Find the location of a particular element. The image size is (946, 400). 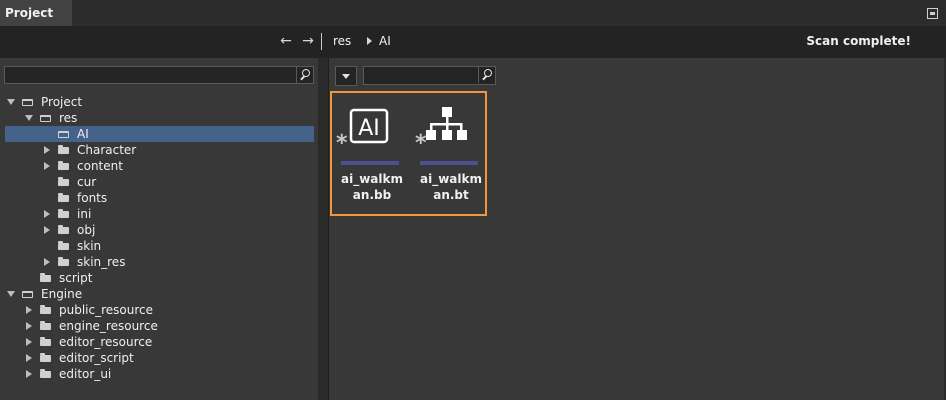

tree-item-label: Project is located at coordinates (62, 102).